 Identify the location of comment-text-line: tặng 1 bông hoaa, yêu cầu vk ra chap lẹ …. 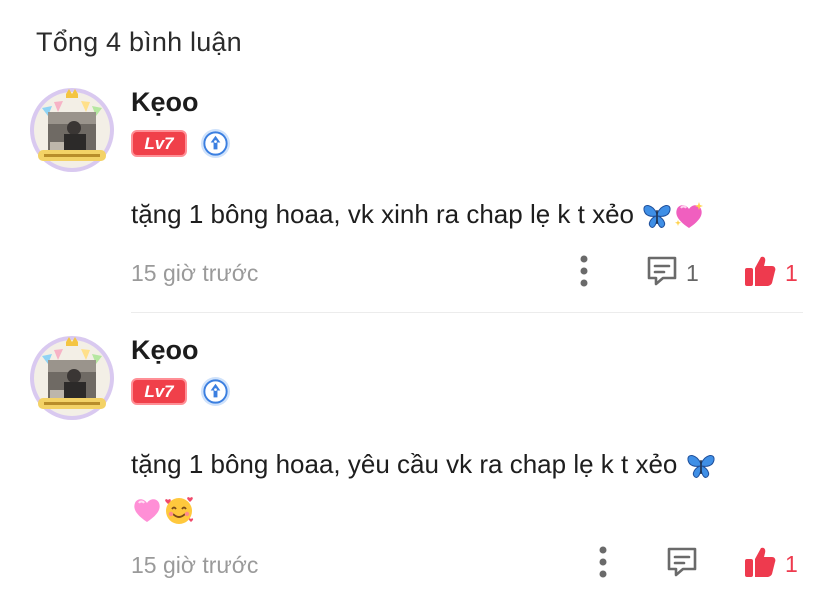
(471, 486).